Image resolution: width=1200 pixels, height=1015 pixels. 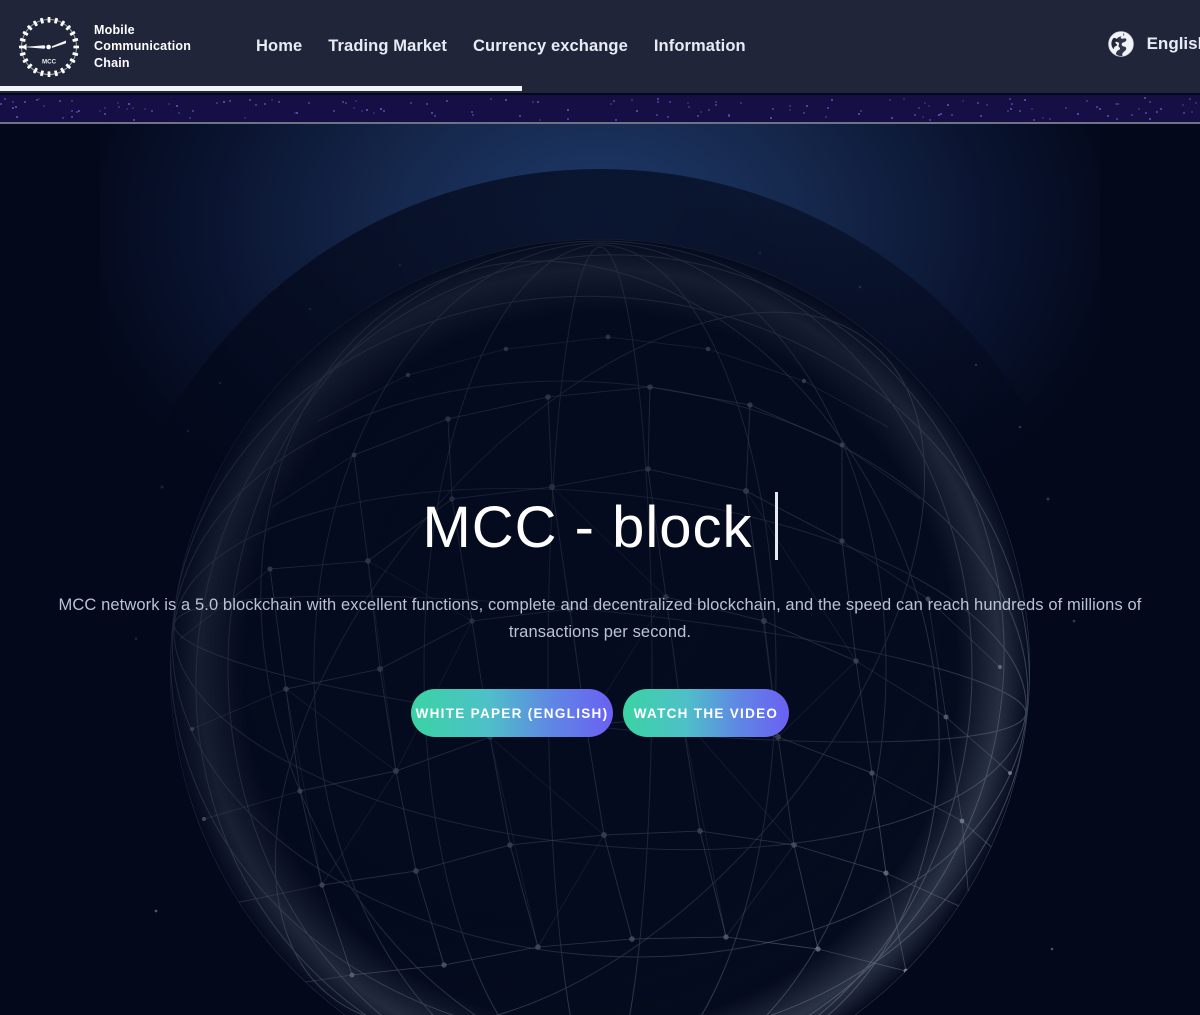 What do you see at coordinates (114, 47) in the screenshot?
I see `logo: MCC Mobile Communication Chain` at bounding box center [114, 47].